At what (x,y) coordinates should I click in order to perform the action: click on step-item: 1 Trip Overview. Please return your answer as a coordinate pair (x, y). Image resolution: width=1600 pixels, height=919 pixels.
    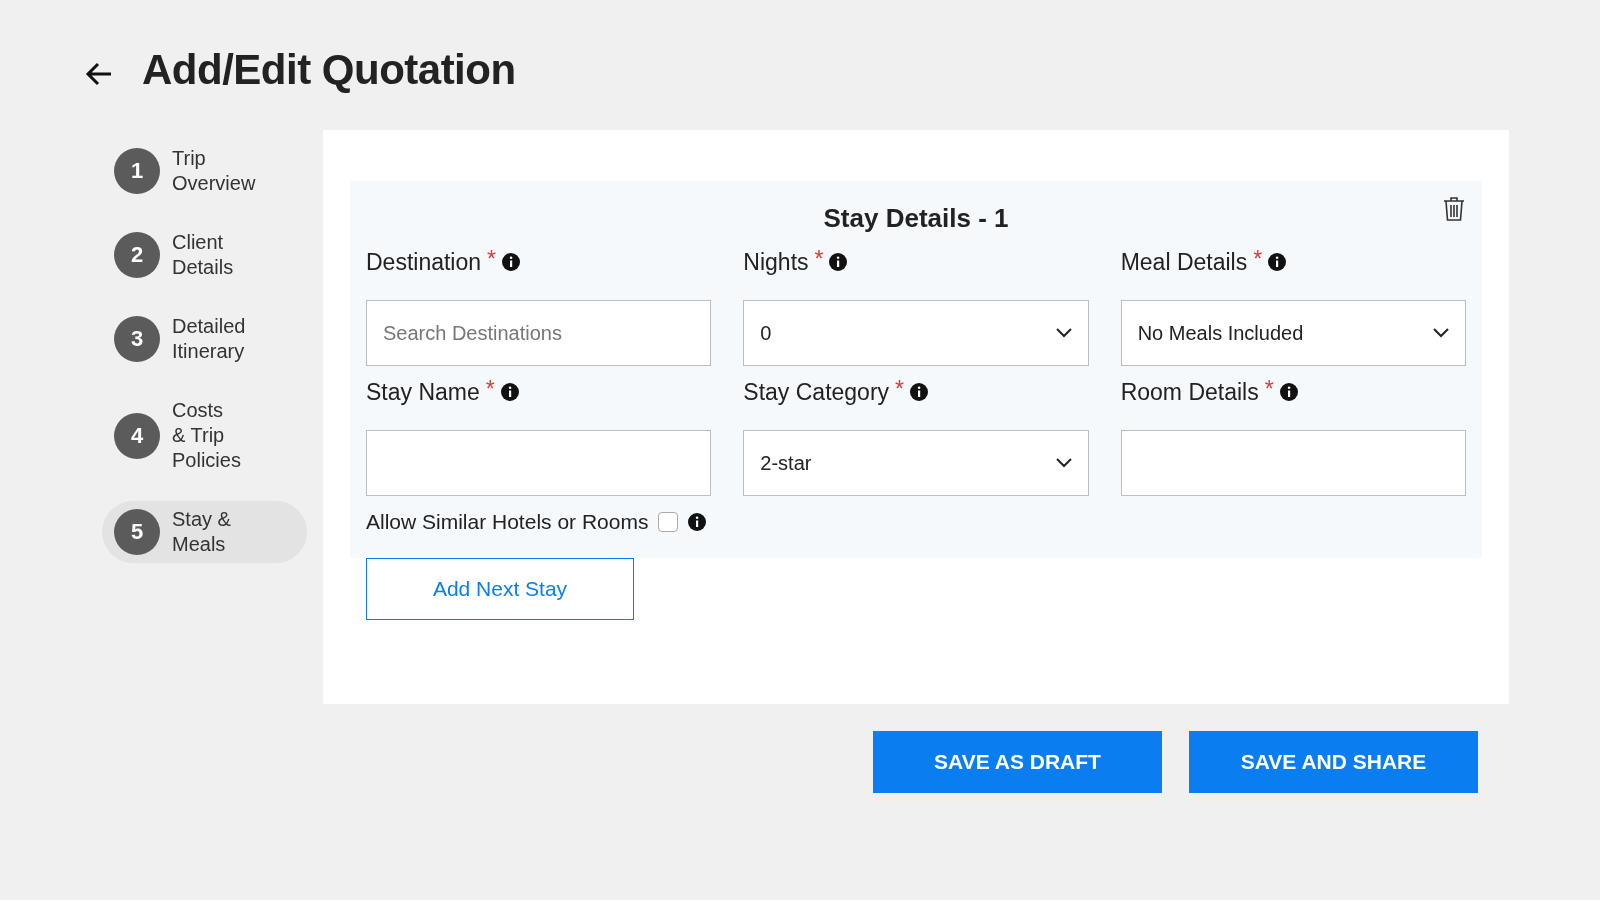
    Looking at the image, I should click on (204, 171).